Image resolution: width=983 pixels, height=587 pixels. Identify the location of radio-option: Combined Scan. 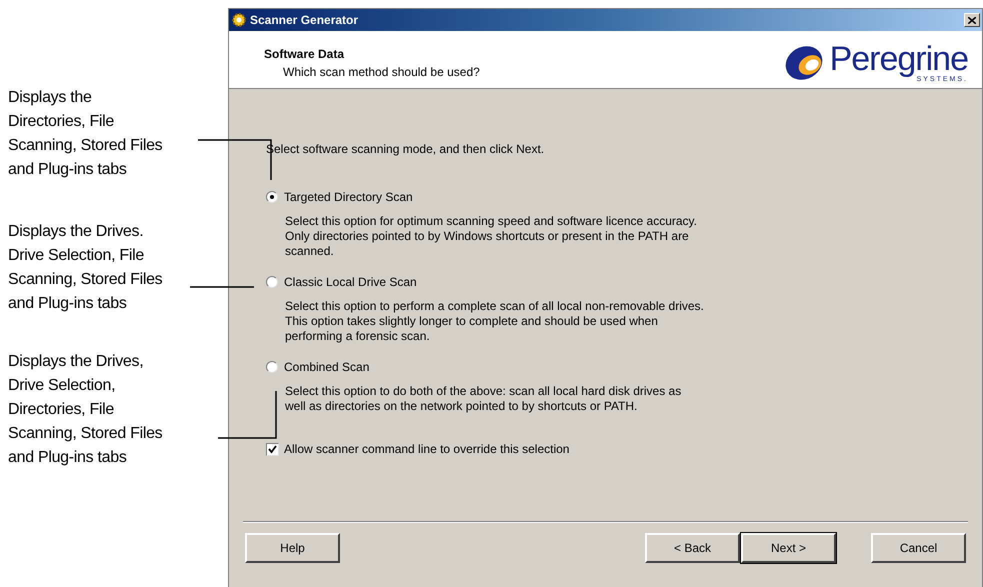
(624, 367).